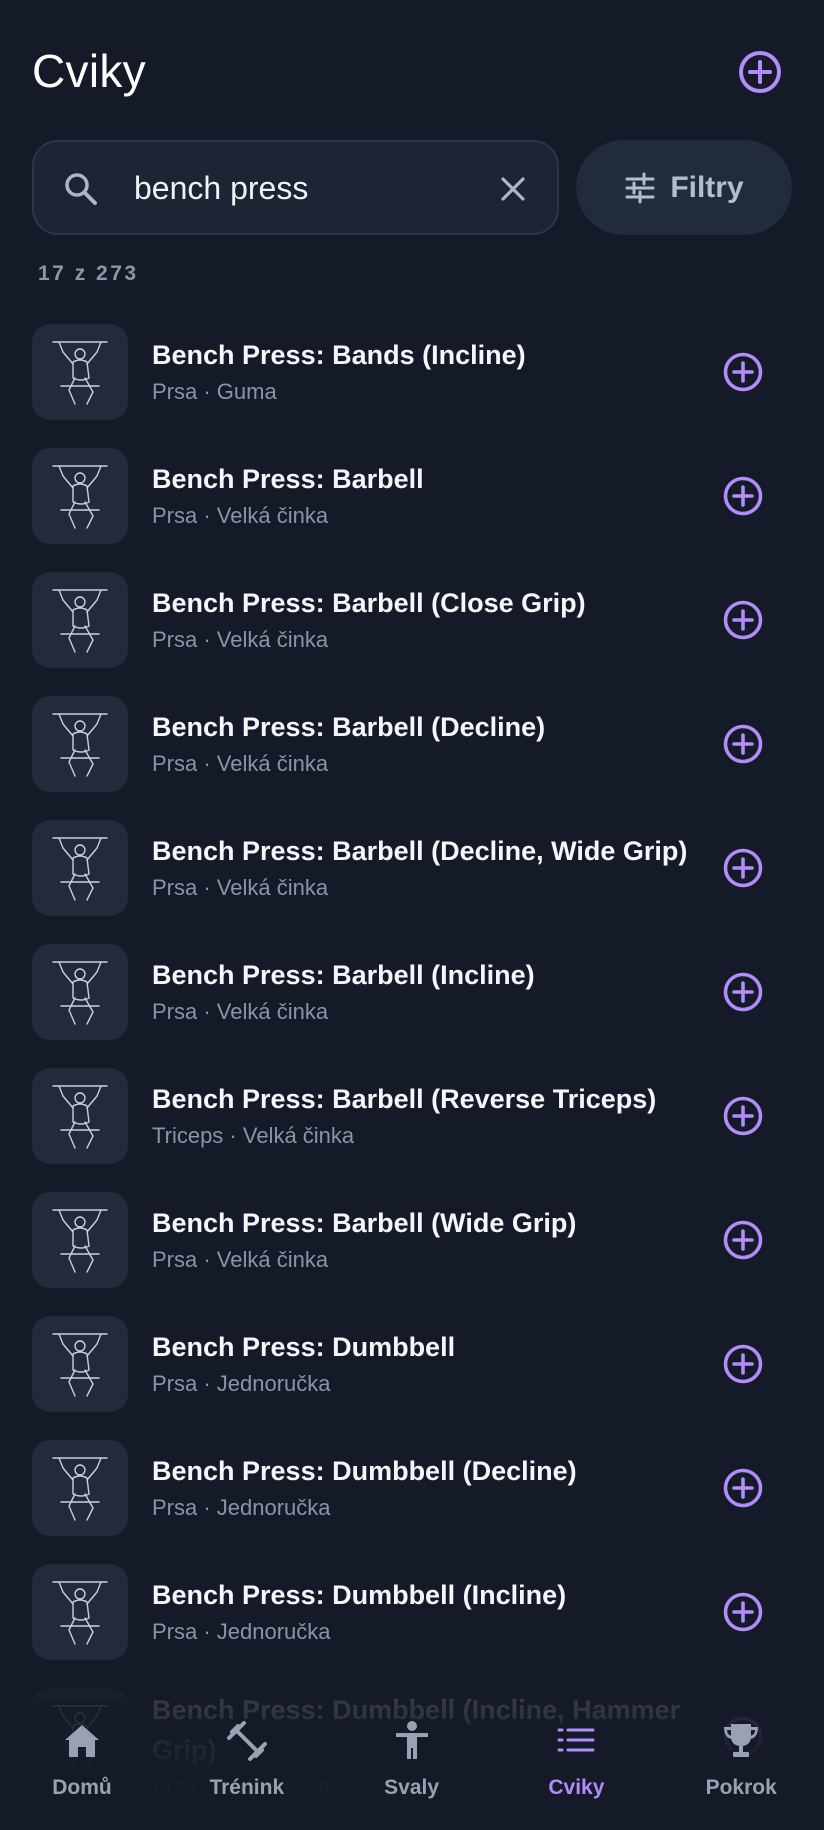 This screenshot has height=1830, width=824. Describe the element at coordinates (364, 1223) in the screenshot. I see `exercise-name: Bench Press: Barbell (Wide Grip)` at that location.